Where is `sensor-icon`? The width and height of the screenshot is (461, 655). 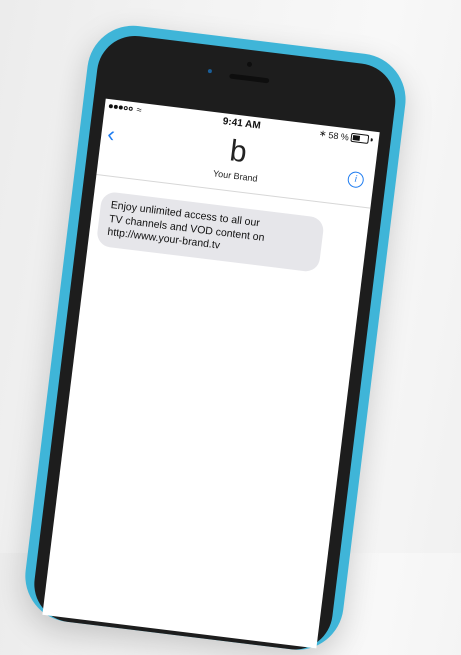 sensor-icon is located at coordinates (210, 71).